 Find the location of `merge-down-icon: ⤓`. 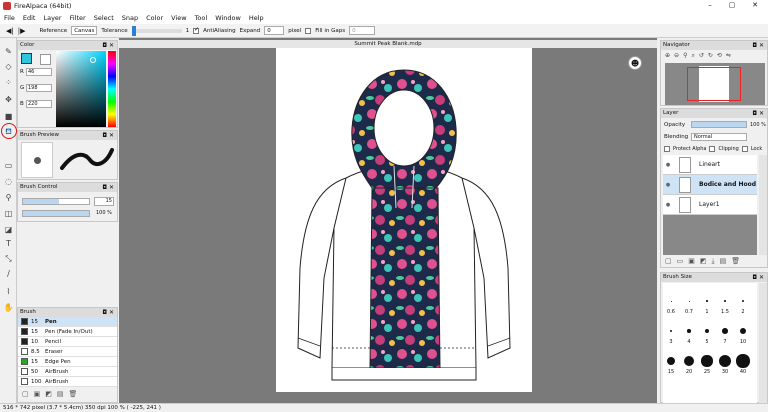

merge-down-icon: ⤓ is located at coordinates (716, 261).